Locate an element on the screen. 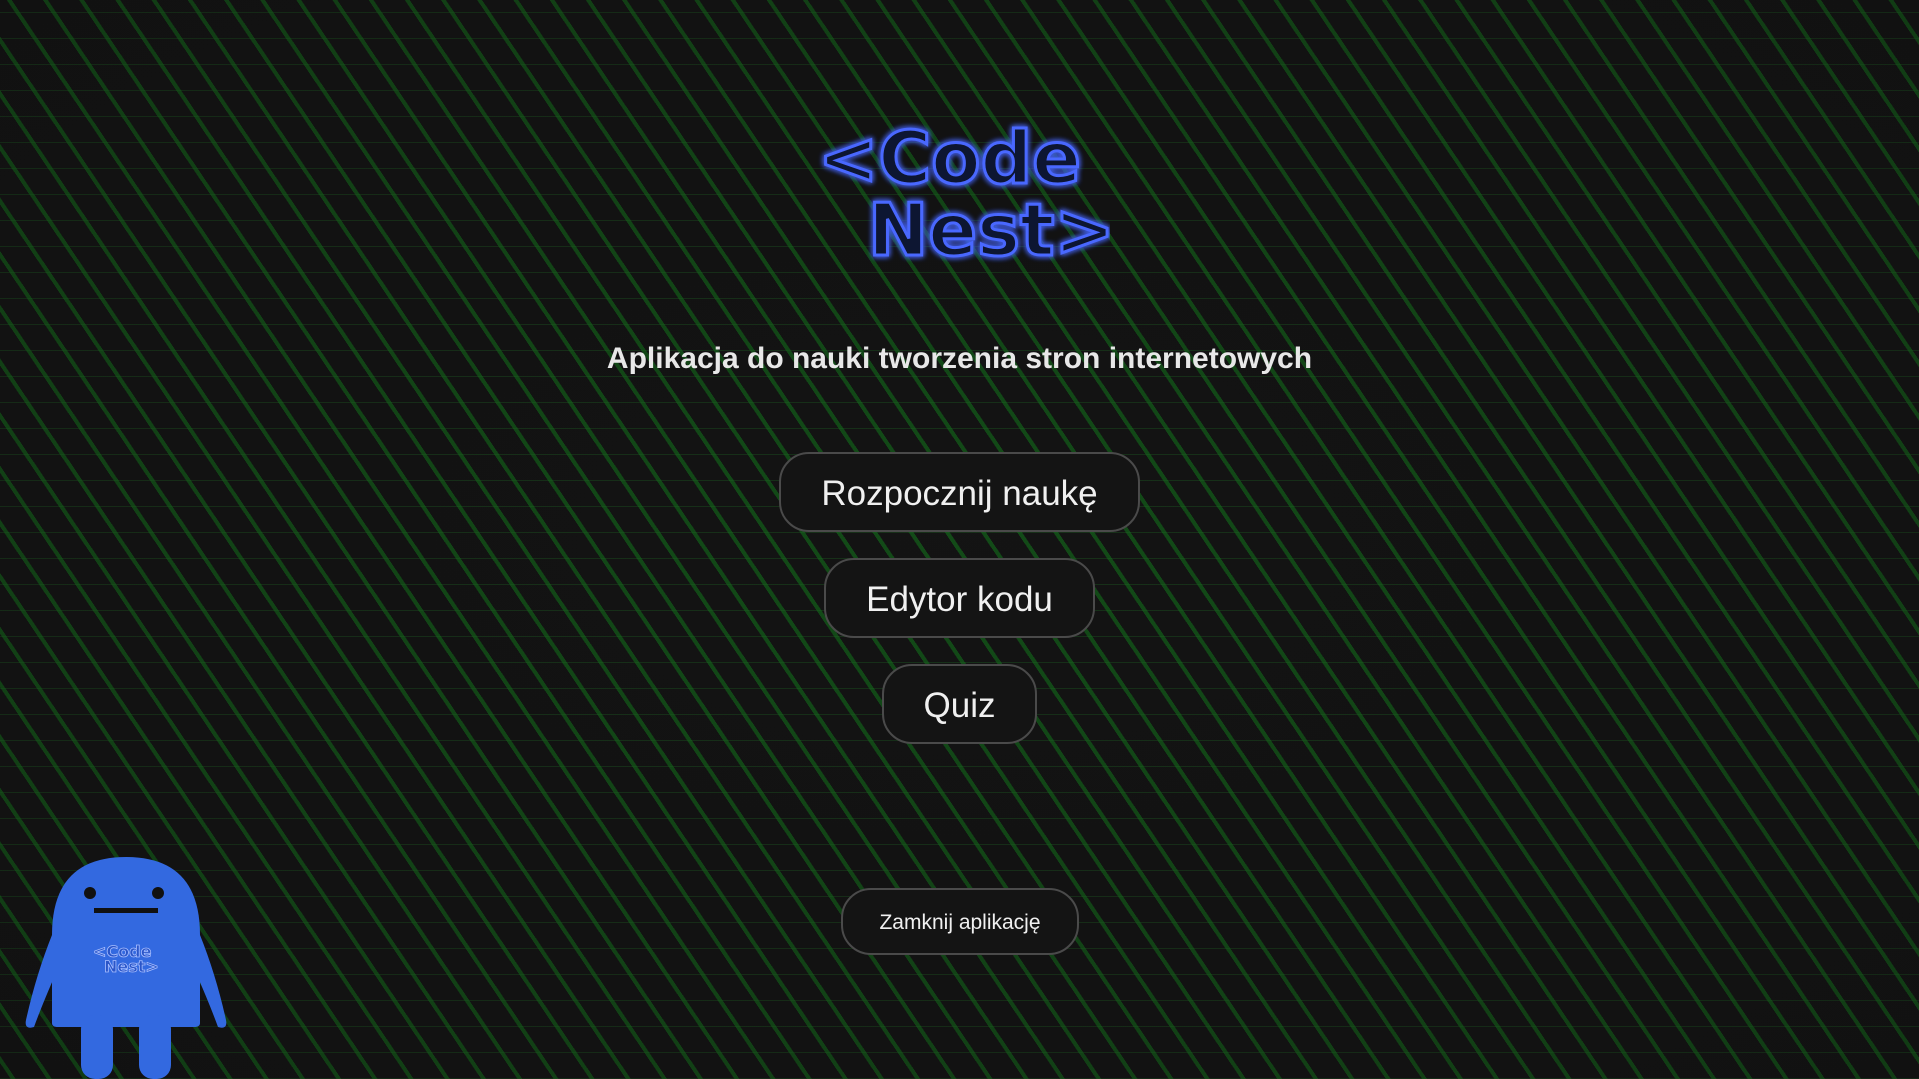 This screenshot has width=1919, height=1079. mascot-robot: <Code Nest> is located at coordinates (126, 967).